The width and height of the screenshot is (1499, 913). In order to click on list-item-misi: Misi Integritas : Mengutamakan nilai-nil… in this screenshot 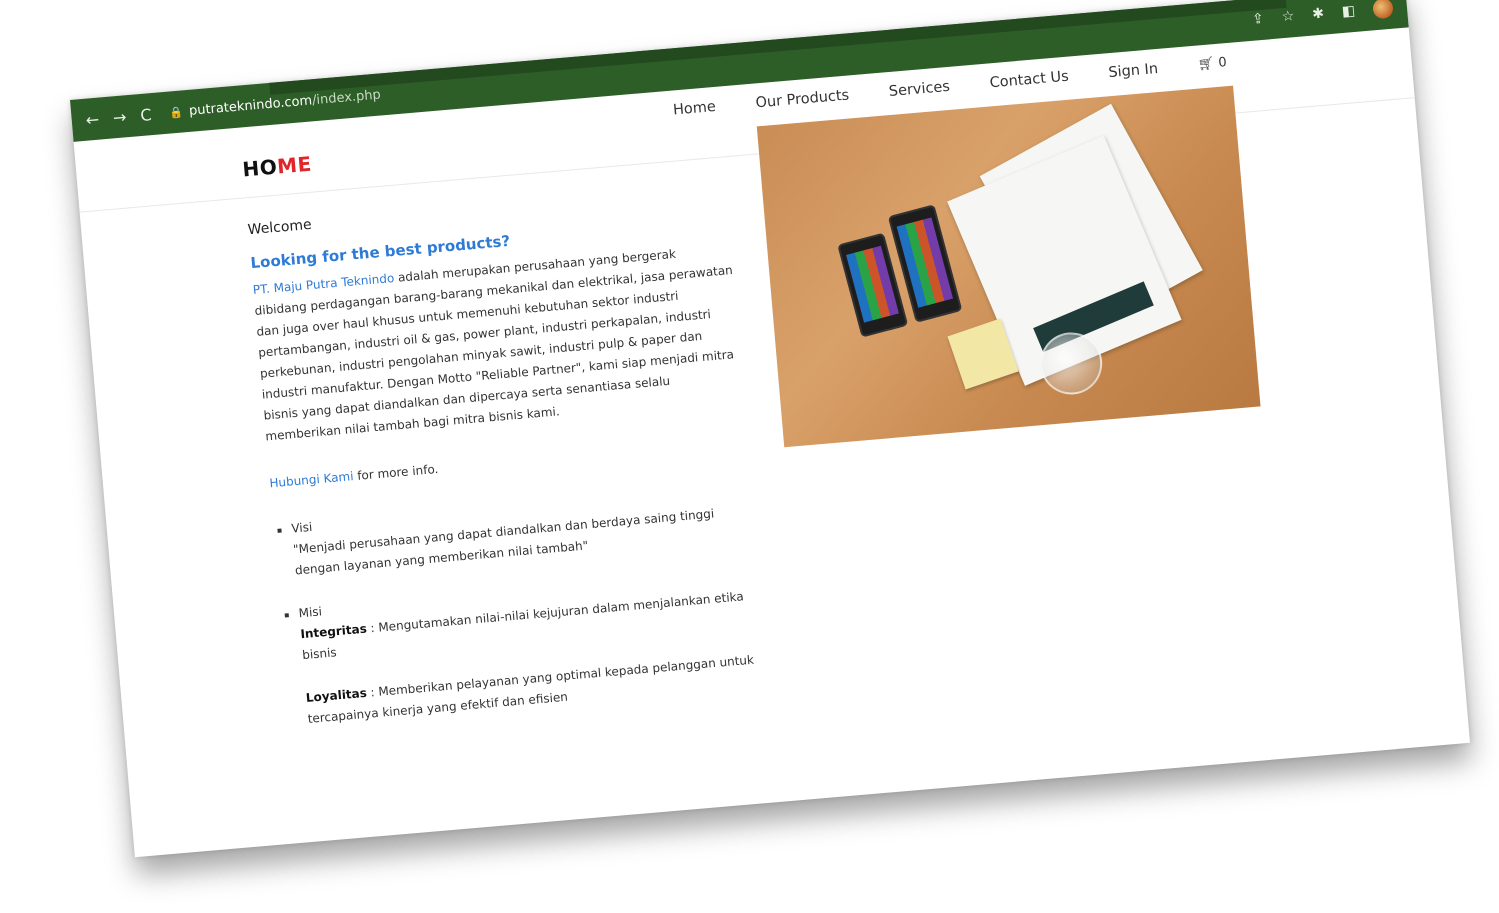, I will do `click(533, 647)`.